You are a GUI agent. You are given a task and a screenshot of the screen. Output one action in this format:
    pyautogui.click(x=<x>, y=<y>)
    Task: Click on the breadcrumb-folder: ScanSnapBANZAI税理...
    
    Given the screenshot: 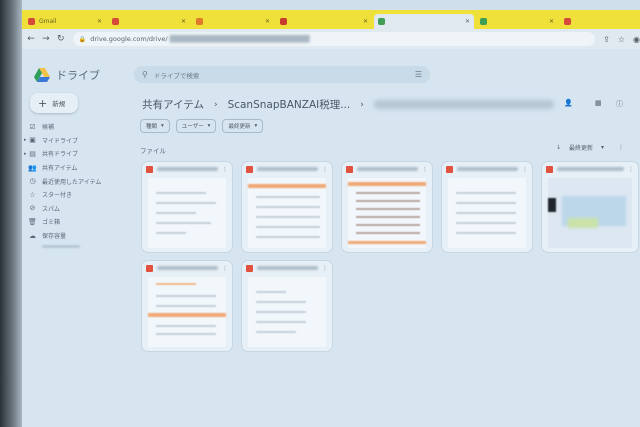 What is the action you would take?
    pyautogui.click(x=289, y=104)
    